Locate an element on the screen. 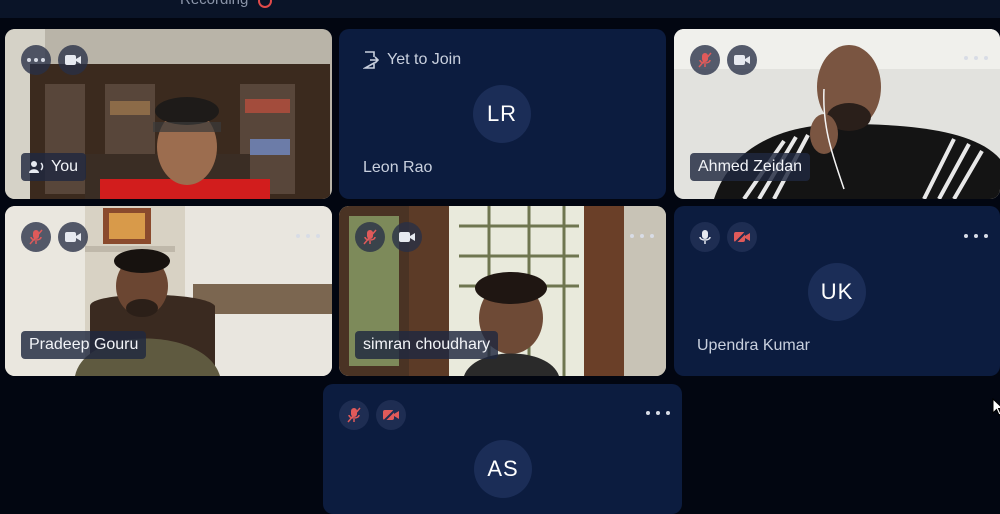  participant-tile-pradeep-gouru: Pradeep Gouru is located at coordinates (168, 291).